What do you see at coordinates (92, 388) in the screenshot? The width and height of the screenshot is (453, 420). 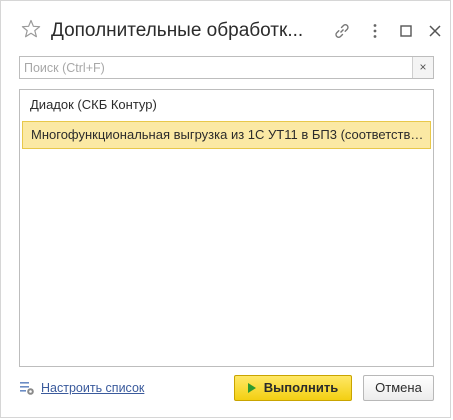 I see `customize-list-label: Настроить список` at bounding box center [92, 388].